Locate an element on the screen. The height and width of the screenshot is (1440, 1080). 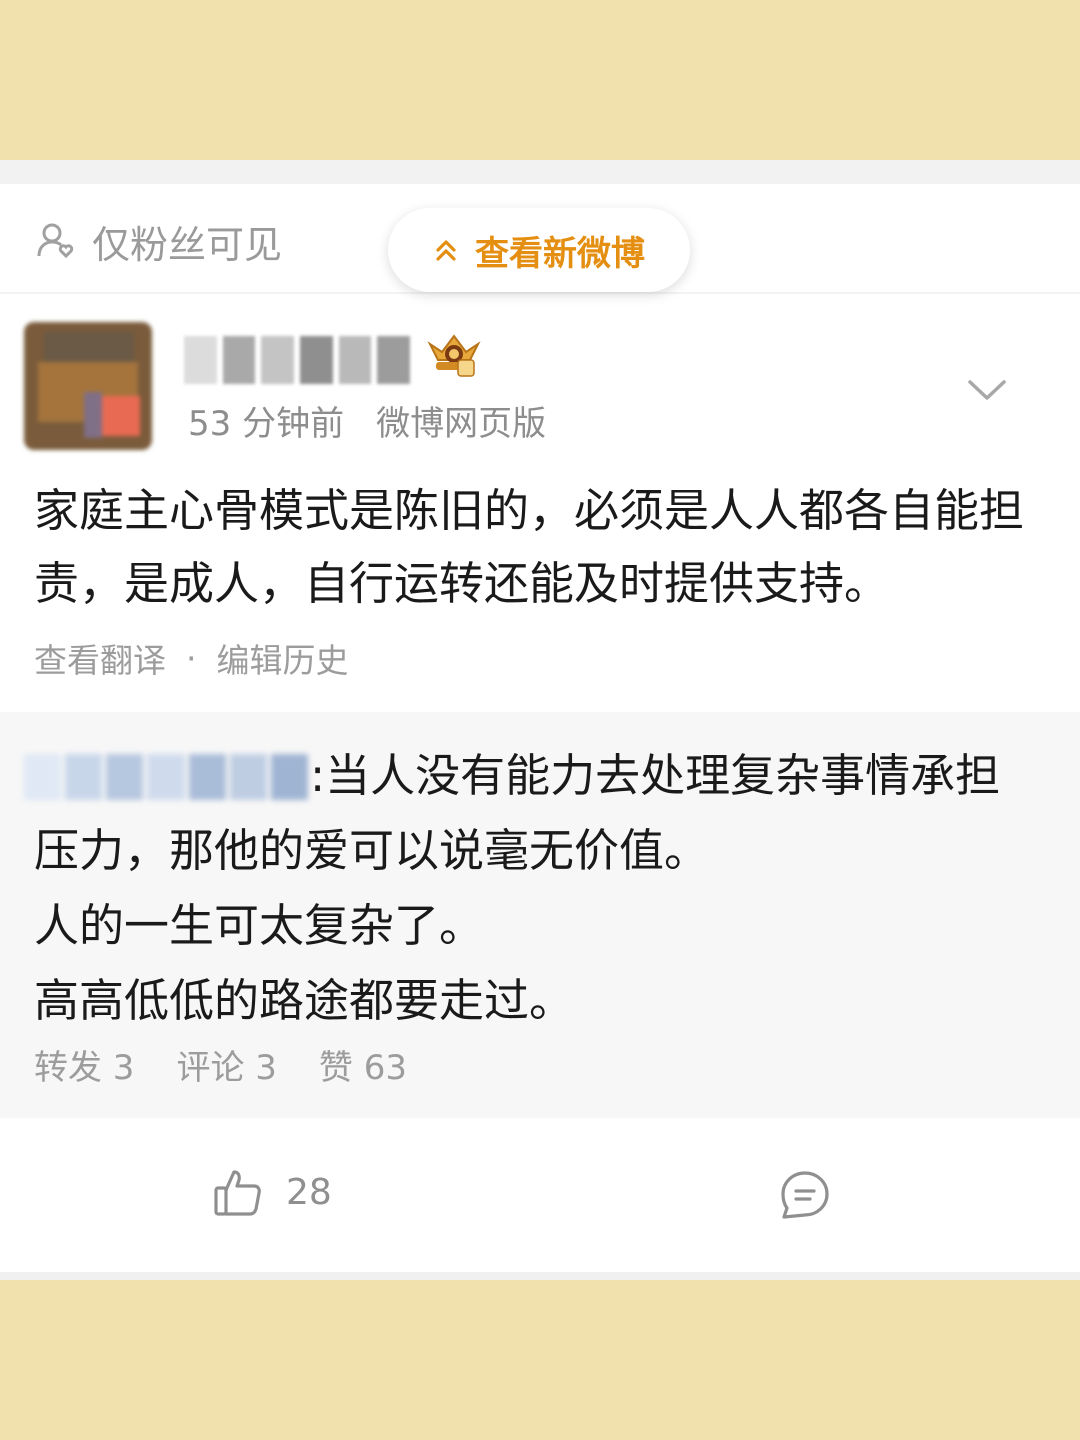
post-source: 微博网页版 is located at coordinates (461, 420).